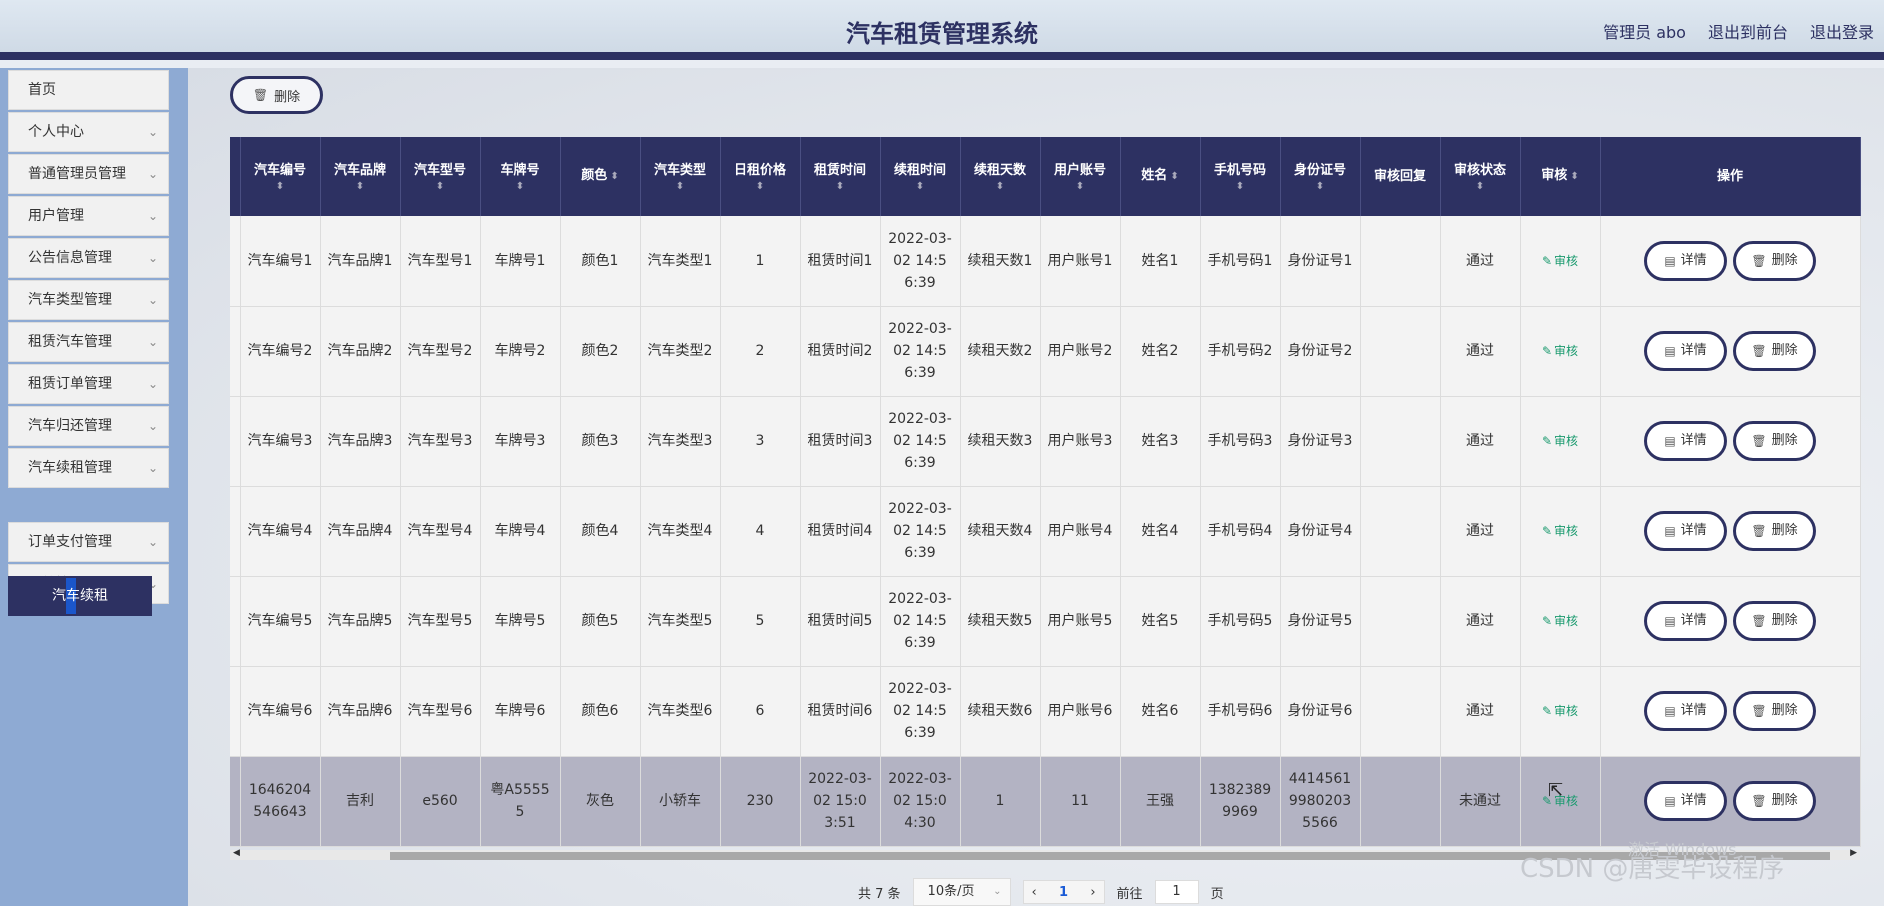 This screenshot has height=906, width=1884. I want to click on prev-page-icon: ‹, so click(1034, 892).